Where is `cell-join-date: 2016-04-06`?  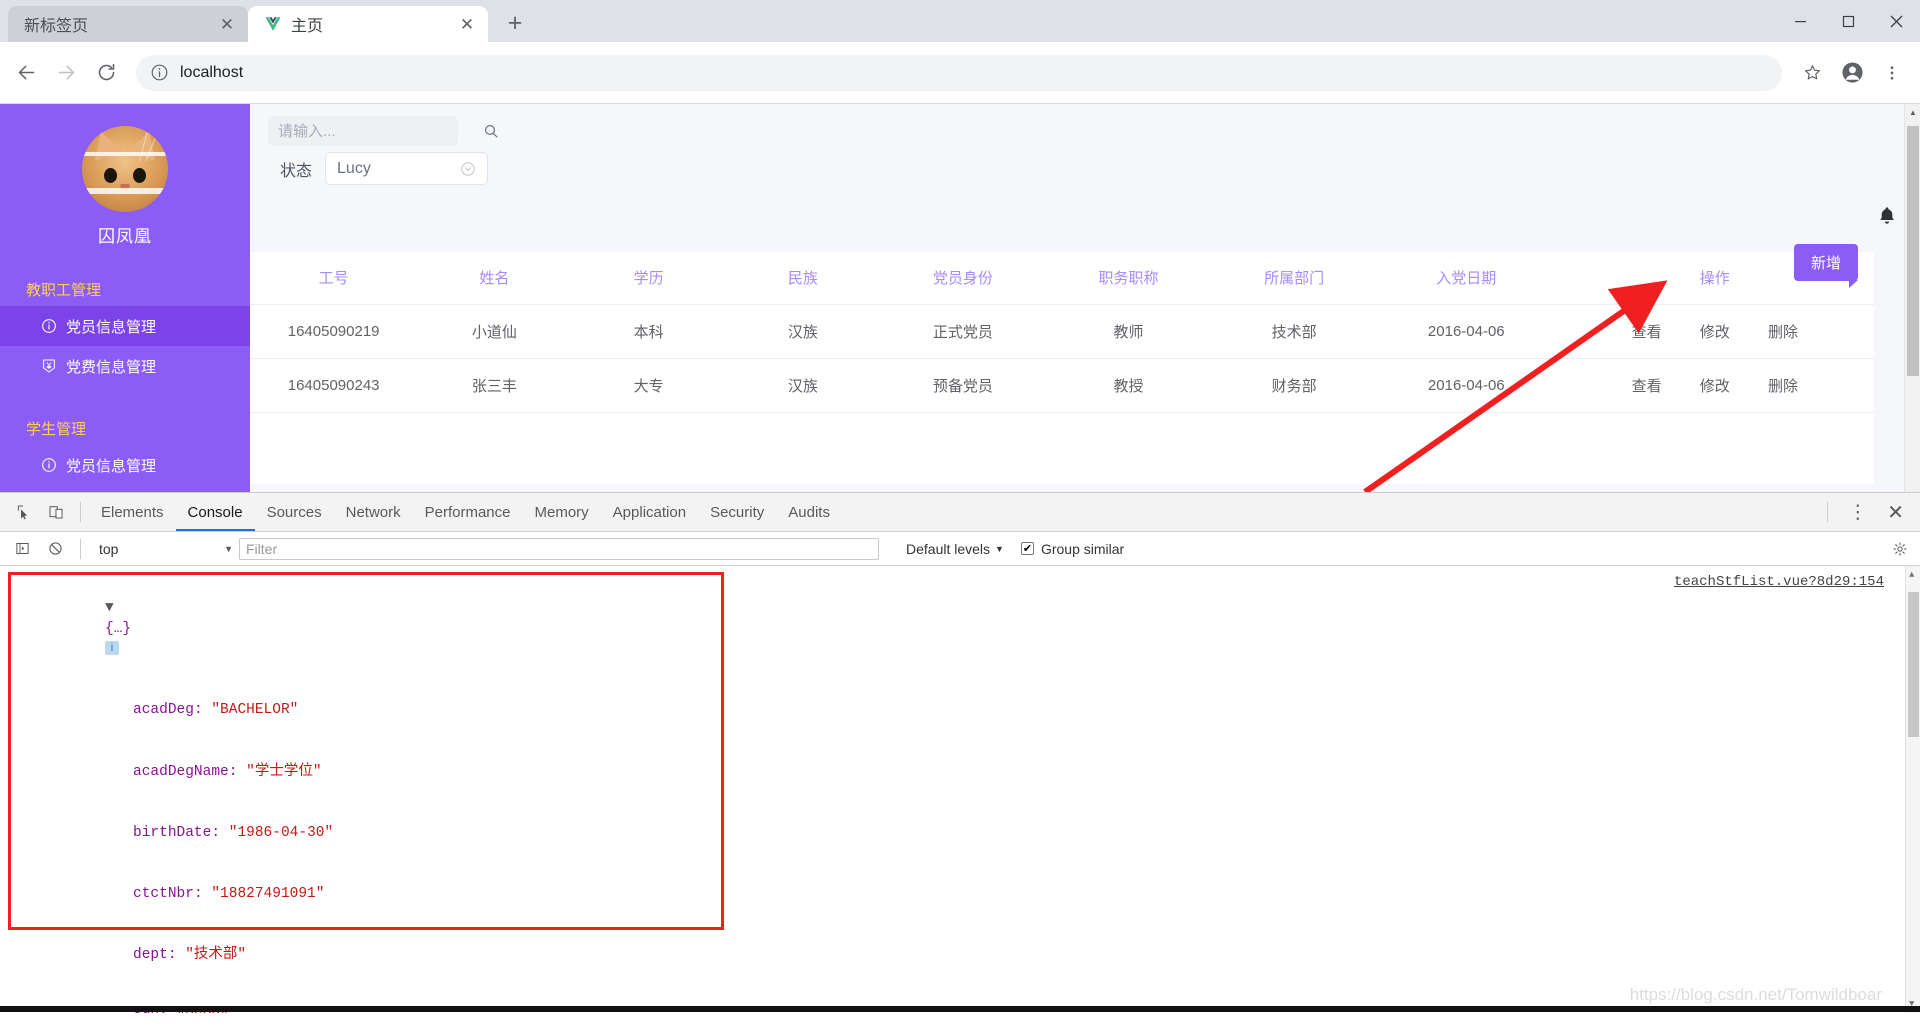 cell-join-date: 2016-04-06 is located at coordinates (1466, 385).